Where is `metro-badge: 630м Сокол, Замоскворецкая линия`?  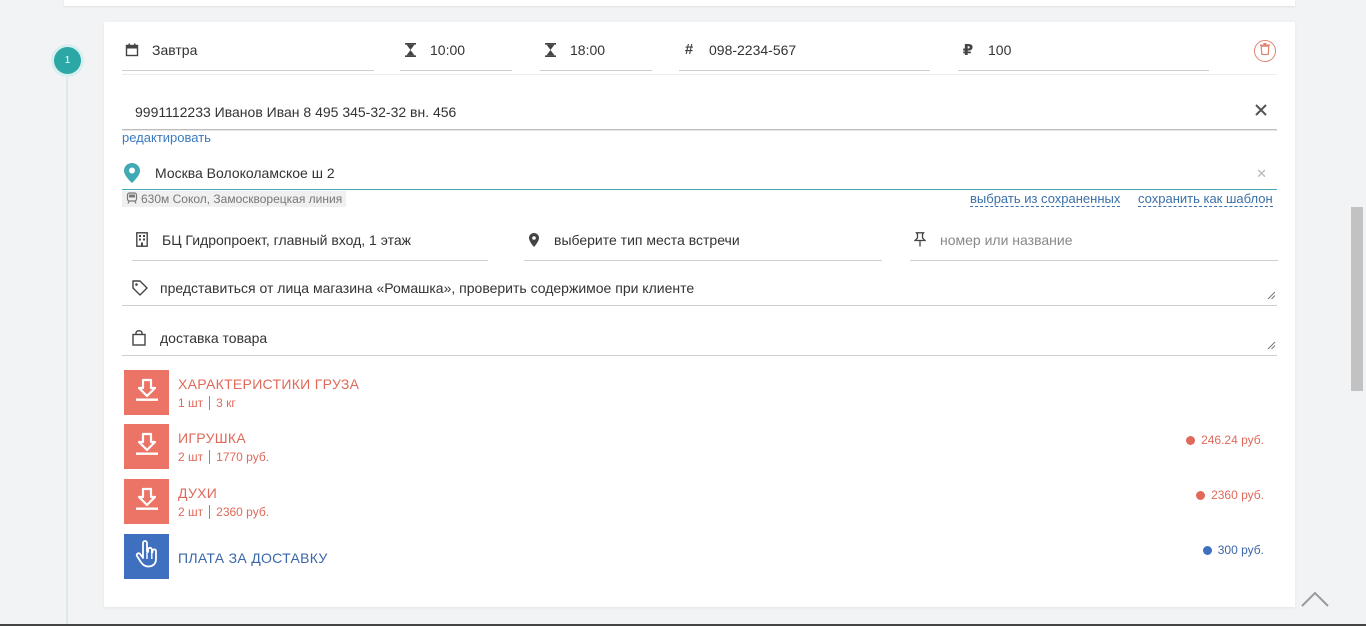 metro-badge: 630м Сокол, Замоскворецкая линия is located at coordinates (234, 199).